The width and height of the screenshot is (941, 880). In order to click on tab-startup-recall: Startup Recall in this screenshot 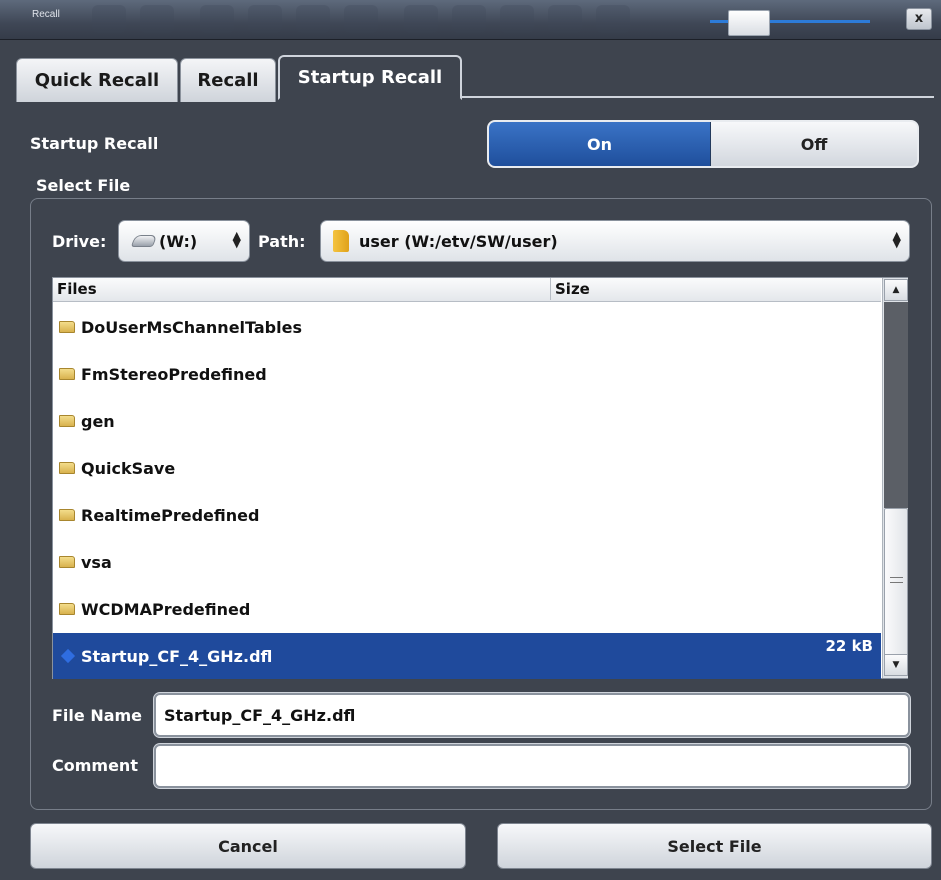, I will do `click(370, 77)`.